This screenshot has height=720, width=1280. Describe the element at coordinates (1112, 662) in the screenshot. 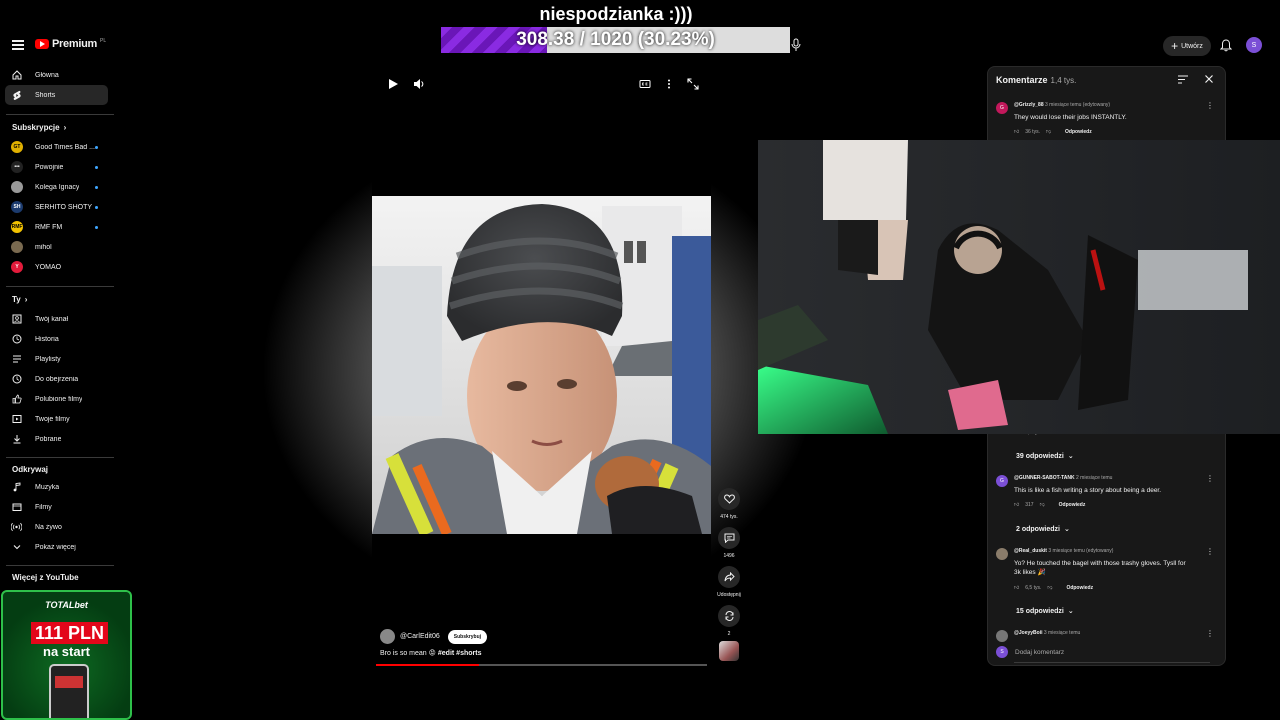

I see `add-comment-underline` at that location.